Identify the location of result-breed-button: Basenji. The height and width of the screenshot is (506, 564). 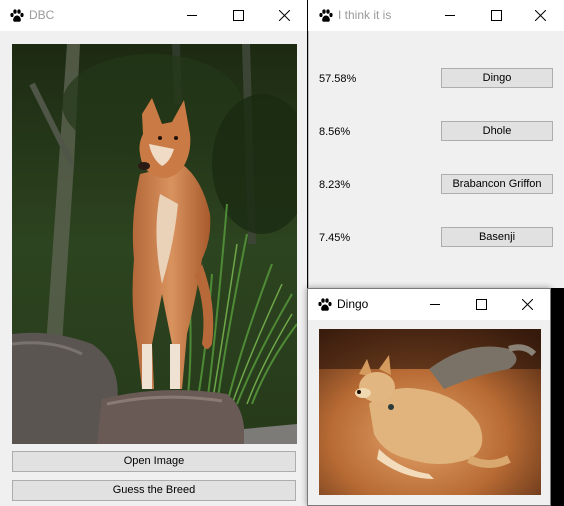
(497, 237).